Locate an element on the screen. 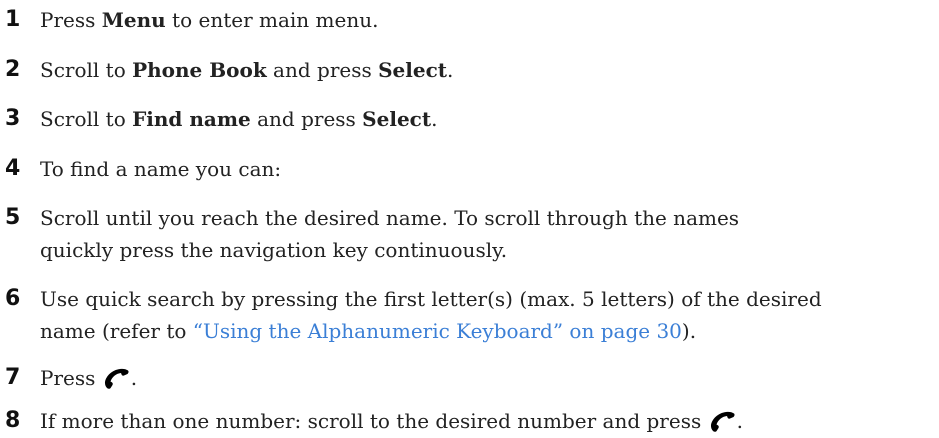  step-number: 8 is located at coordinates (13, 420).